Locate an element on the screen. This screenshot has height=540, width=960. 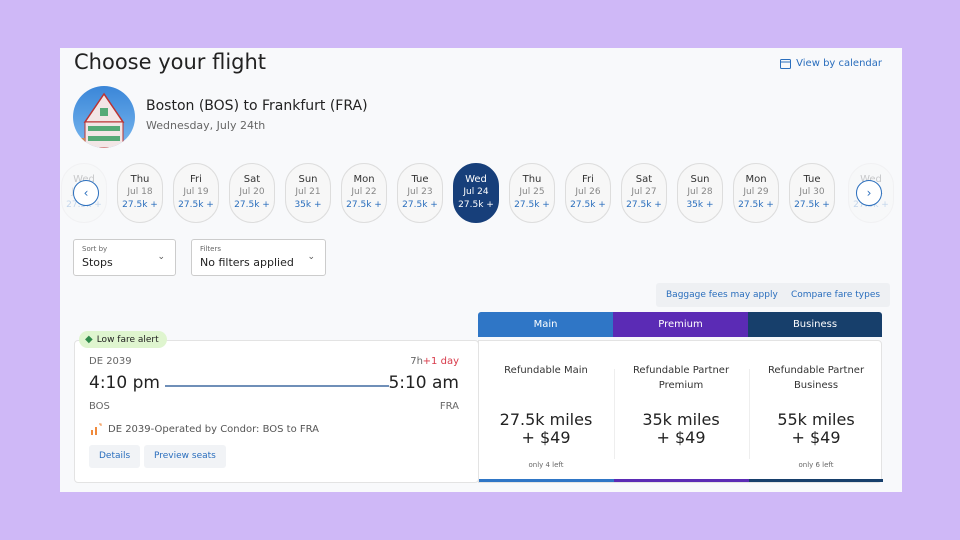
flight-line is located at coordinates (277, 386).